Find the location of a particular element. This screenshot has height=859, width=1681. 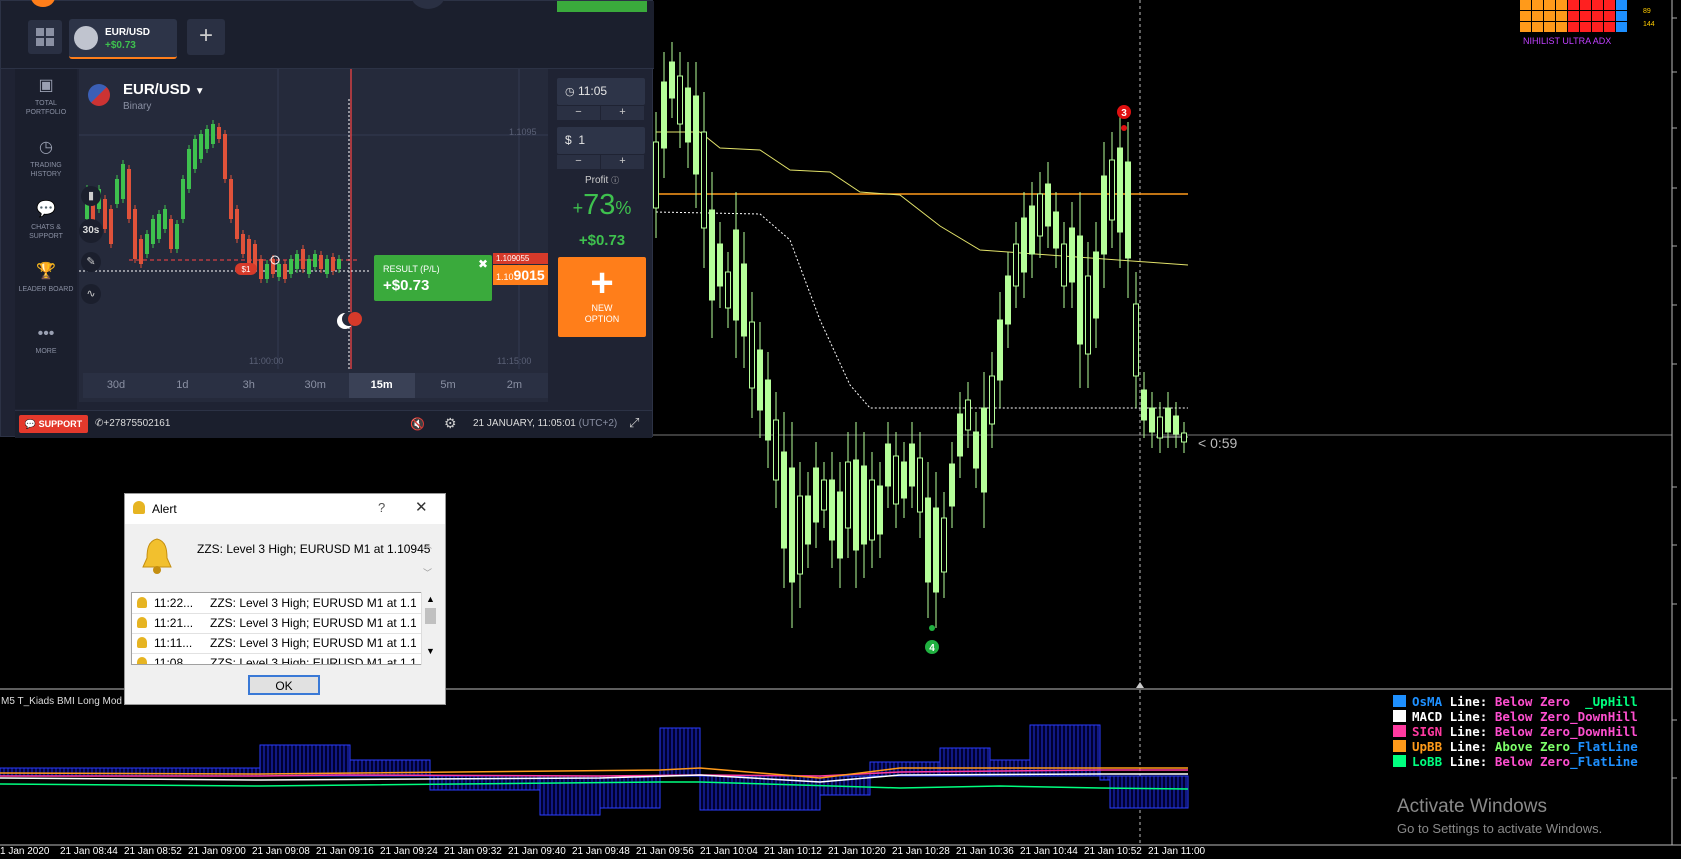

list-scrollbar: ▲ ▼ is located at coordinates (430, 628).